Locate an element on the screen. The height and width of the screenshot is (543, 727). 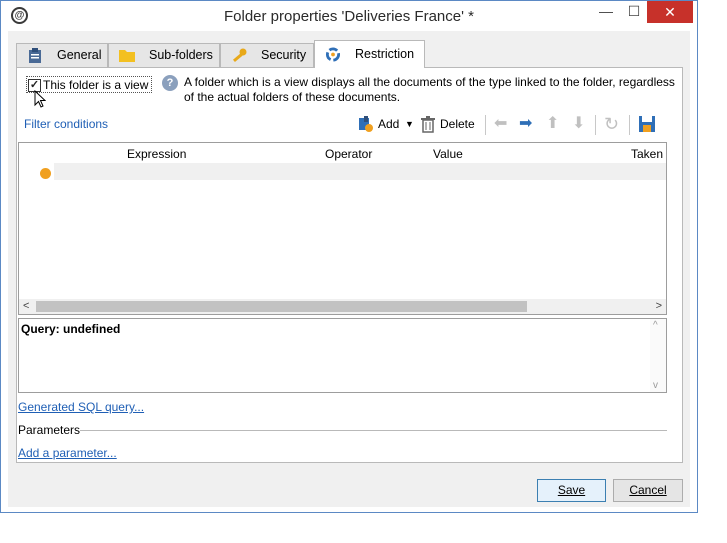
save-button: Save is located at coordinates (571, 490).